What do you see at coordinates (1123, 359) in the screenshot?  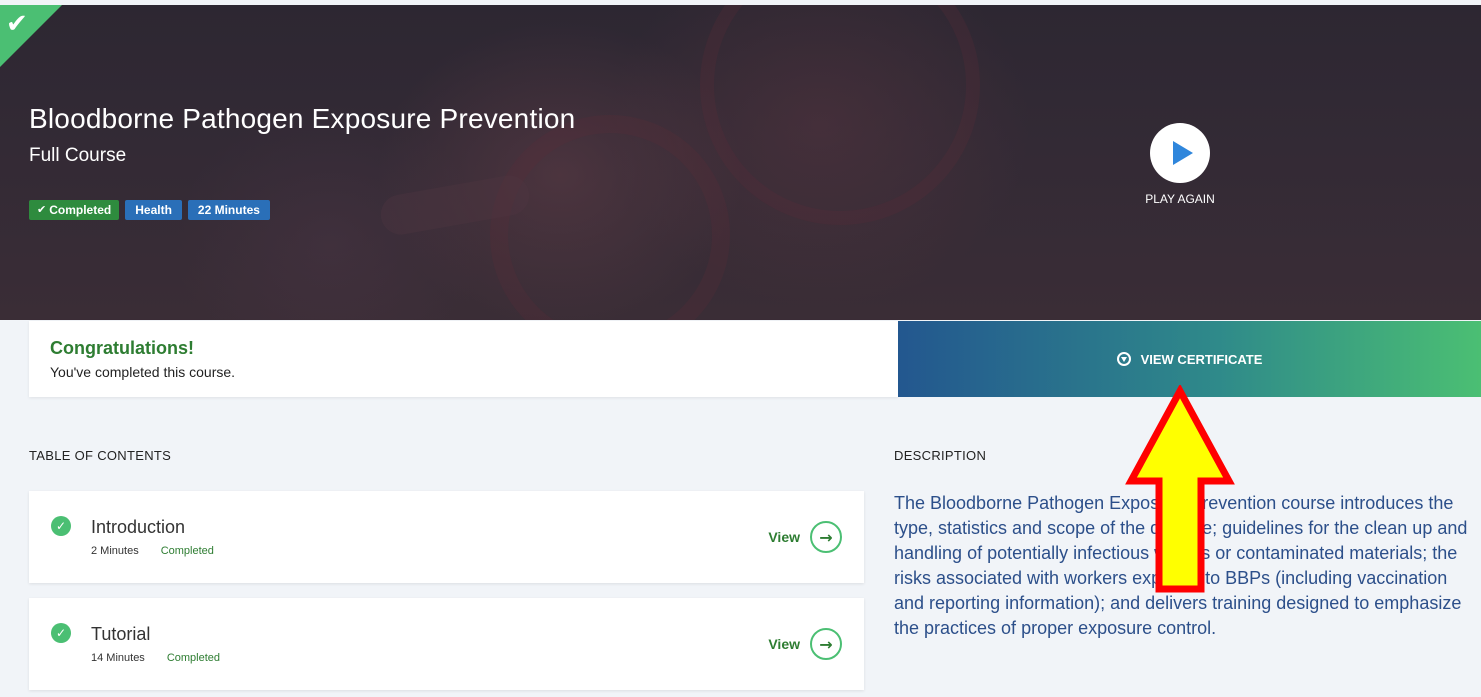 I see `download-circle-icon` at bounding box center [1123, 359].